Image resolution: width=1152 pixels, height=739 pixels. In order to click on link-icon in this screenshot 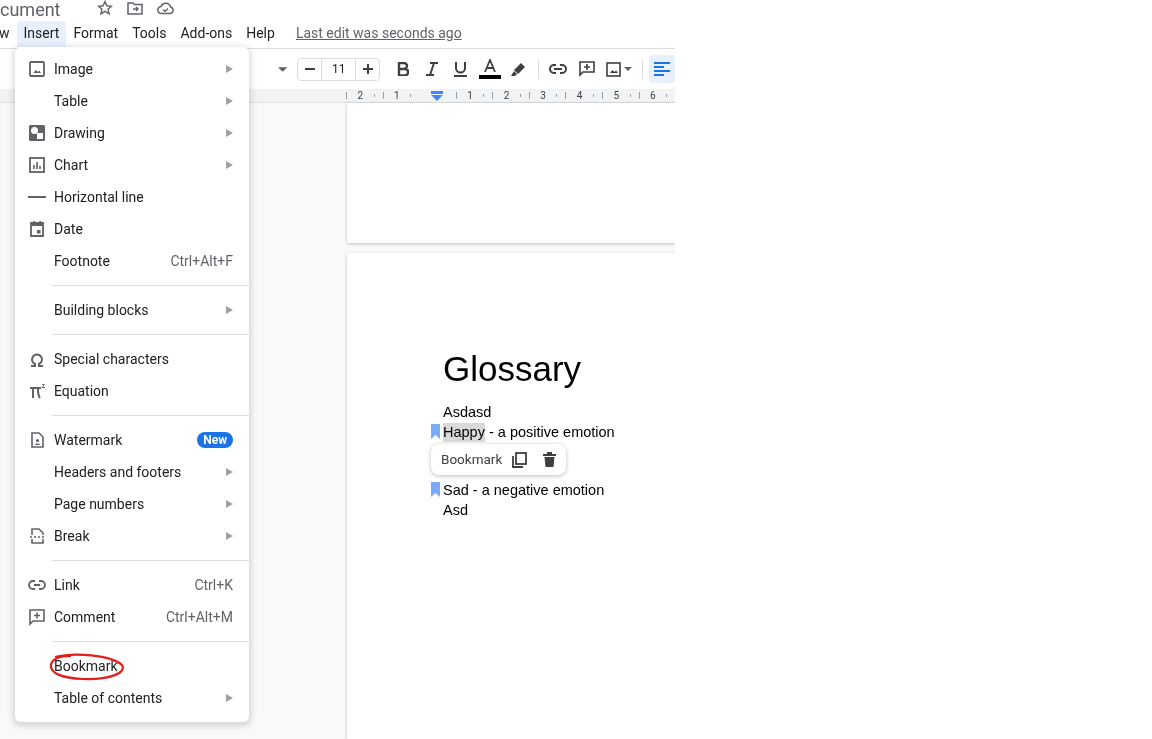, I will do `click(557, 69)`.